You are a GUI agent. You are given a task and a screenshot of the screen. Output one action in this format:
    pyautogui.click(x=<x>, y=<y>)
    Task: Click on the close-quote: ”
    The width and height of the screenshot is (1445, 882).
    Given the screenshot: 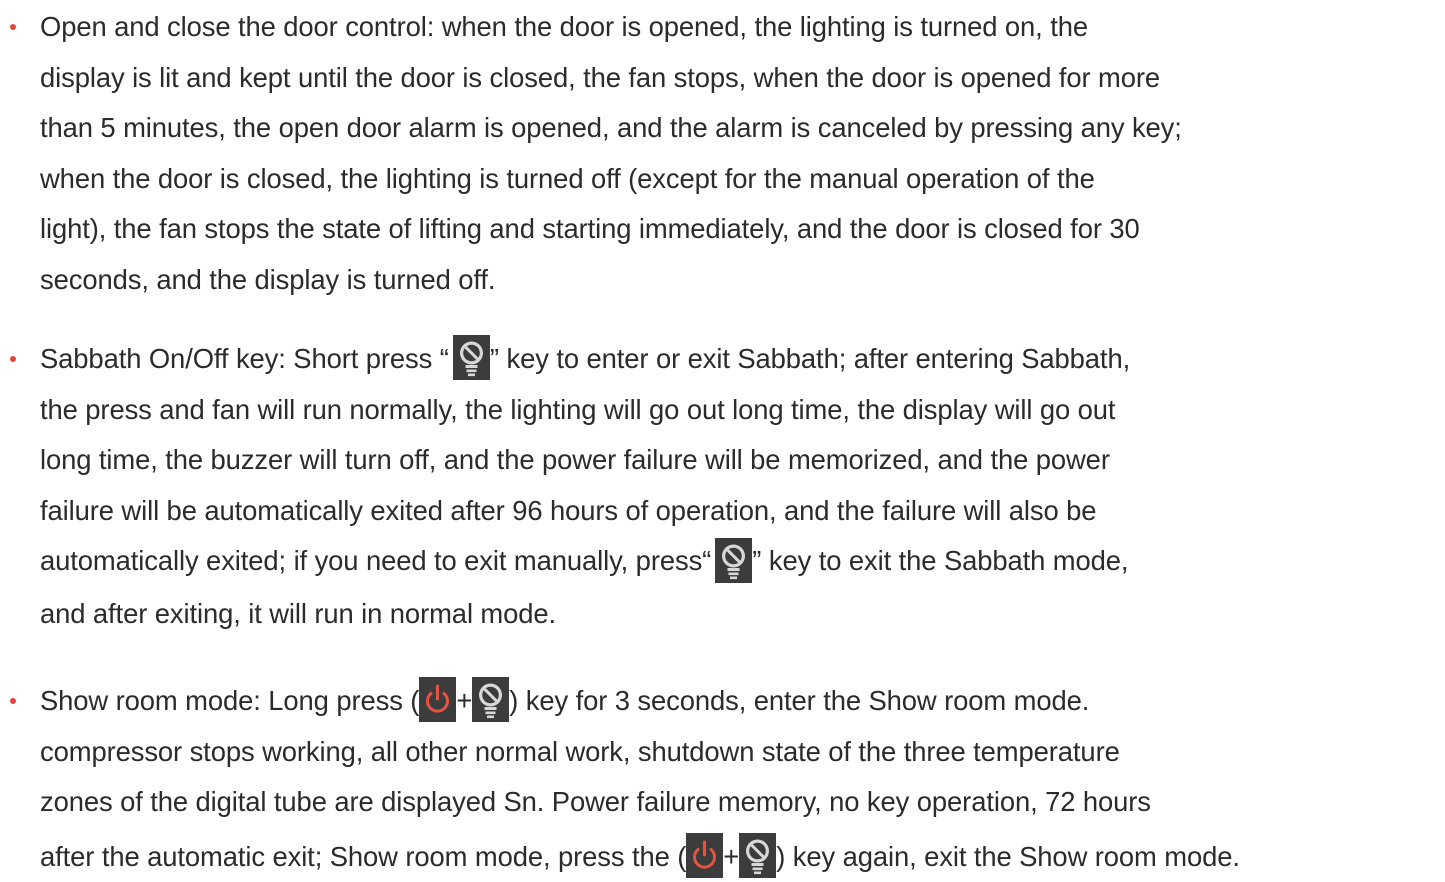 What is the action you would take?
    pyautogui.click(x=494, y=358)
    